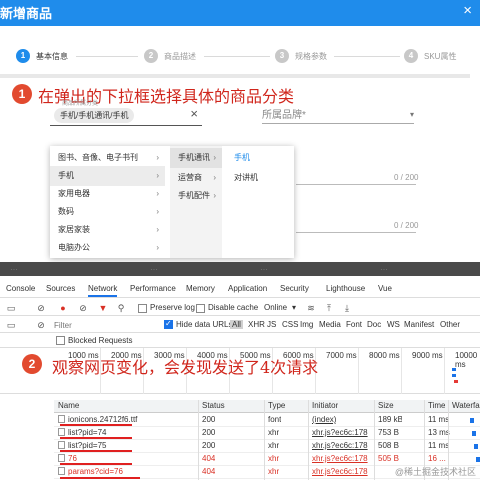 This screenshot has width=480, height=480. What do you see at coordinates (385, 288) in the screenshot?
I see `tab-vue: Vue` at bounding box center [385, 288].